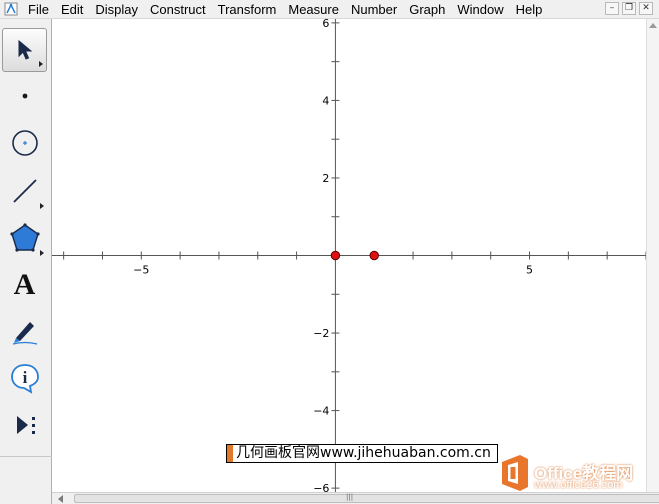  Describe the element at coordinates (374, 9) in the screenshot. I see `menu-number: Number` at that location.